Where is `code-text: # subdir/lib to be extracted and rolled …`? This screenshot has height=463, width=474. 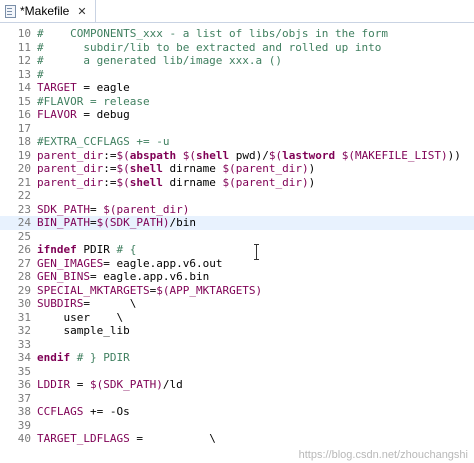 code-text: # subdir/lib to be extracted and rolled … is located at coordinates (209, 48).